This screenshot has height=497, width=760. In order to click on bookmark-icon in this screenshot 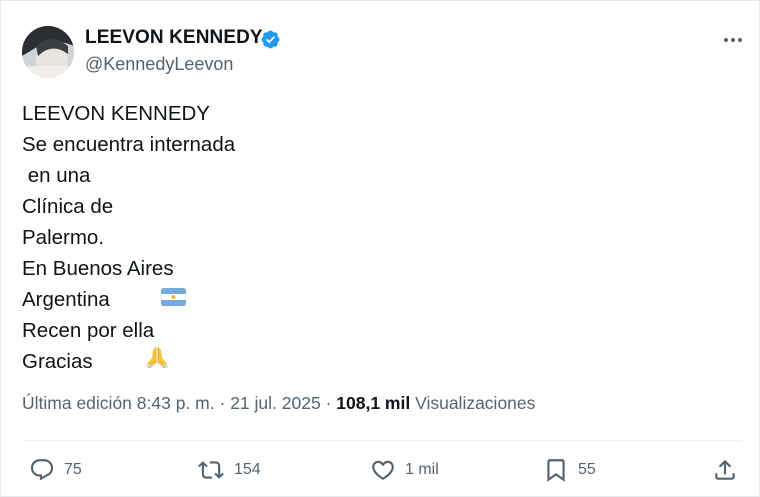, I will do `click(556, 470)`.